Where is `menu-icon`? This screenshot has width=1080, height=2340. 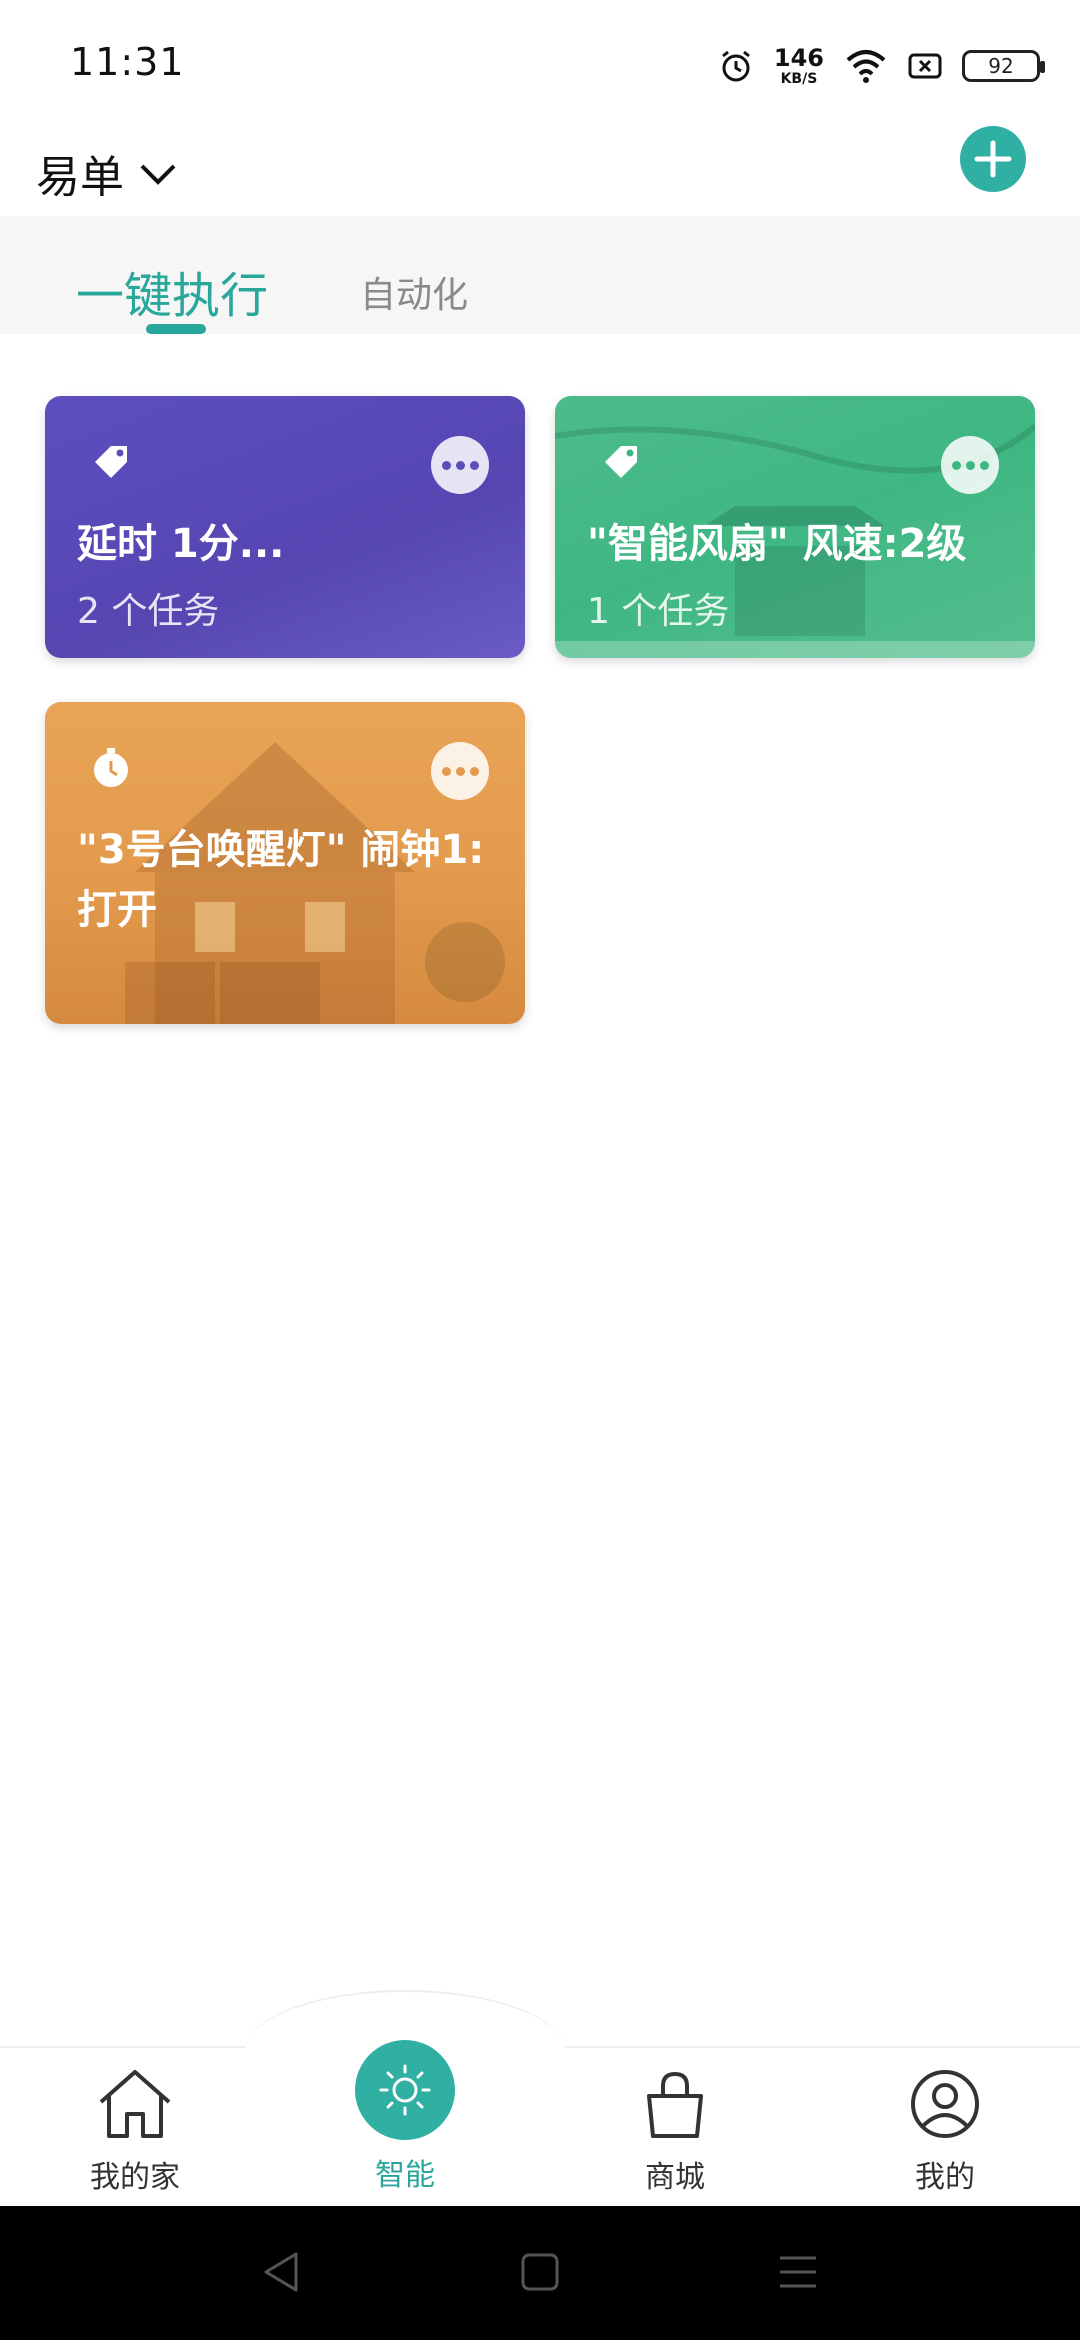
menu-icon is located at coordinates (798, 2272).